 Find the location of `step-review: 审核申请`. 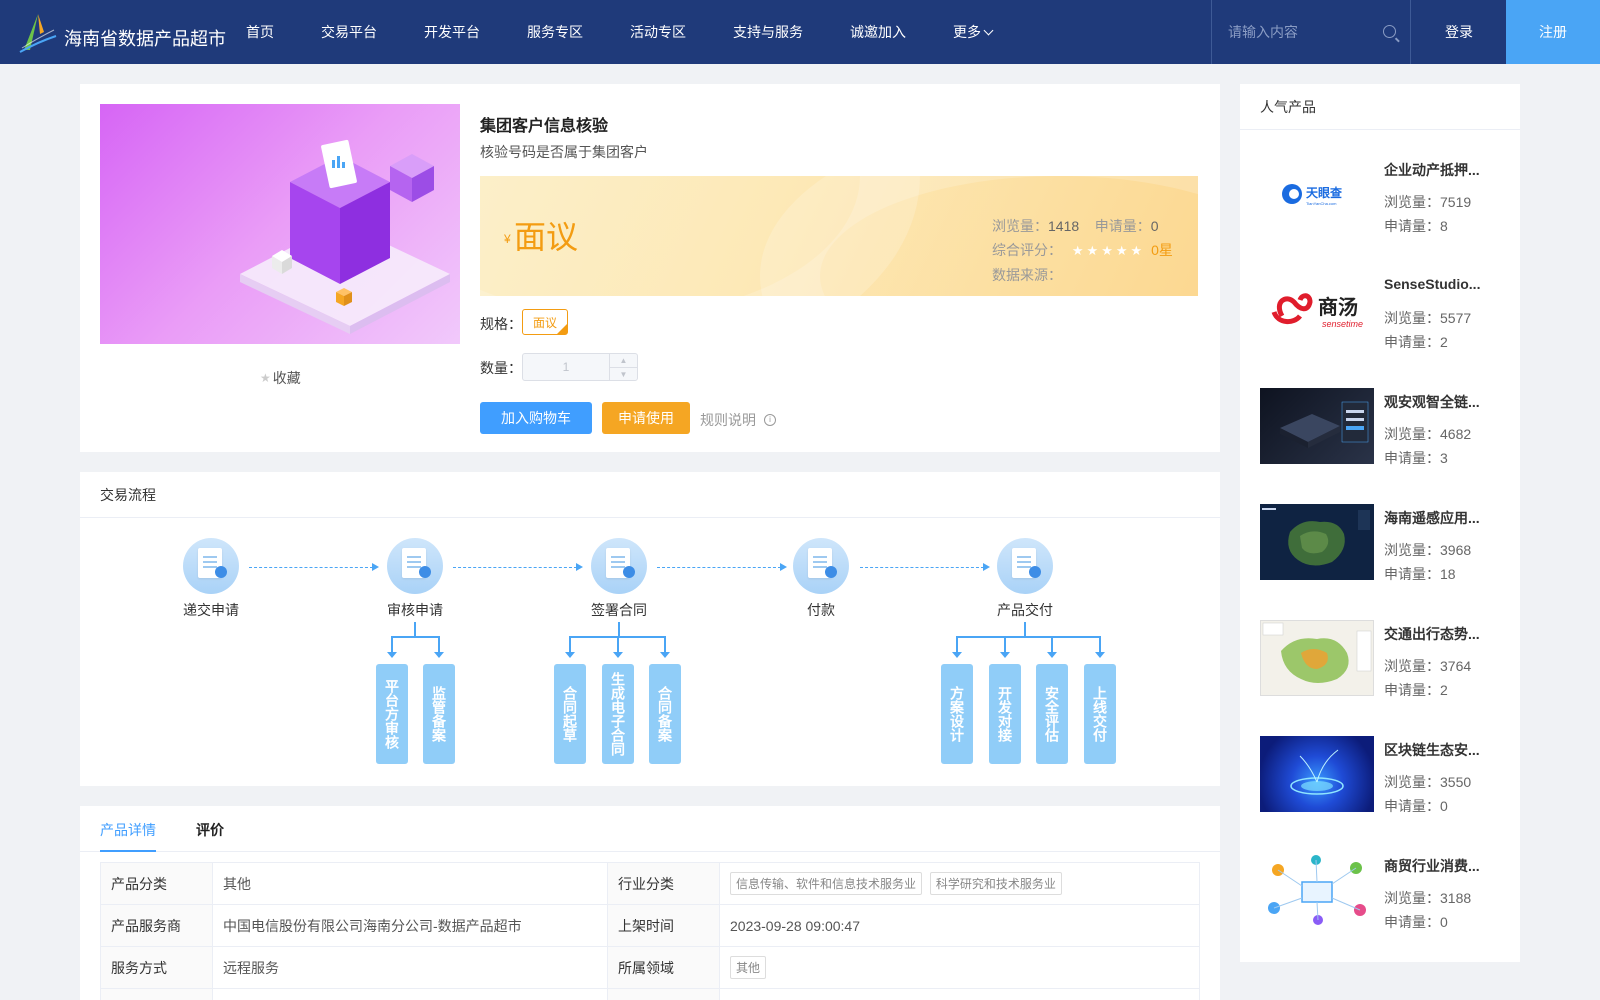

step-review: 审核申请 is located at coordinates (415, 579).